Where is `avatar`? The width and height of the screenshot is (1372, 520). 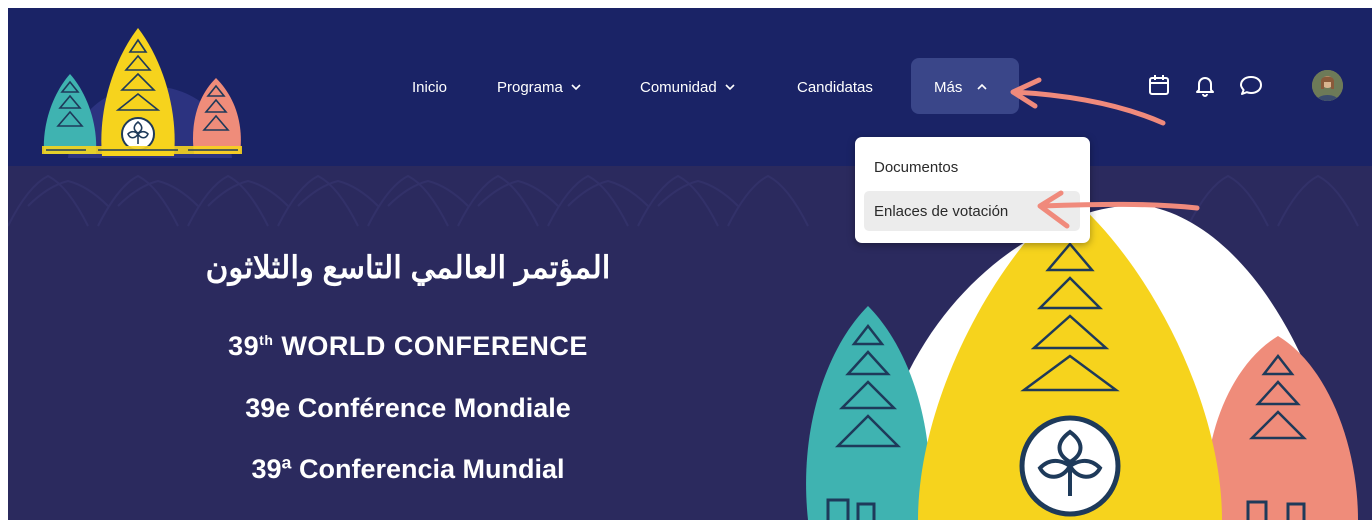
avatar is located at coordinates (1327, 85).